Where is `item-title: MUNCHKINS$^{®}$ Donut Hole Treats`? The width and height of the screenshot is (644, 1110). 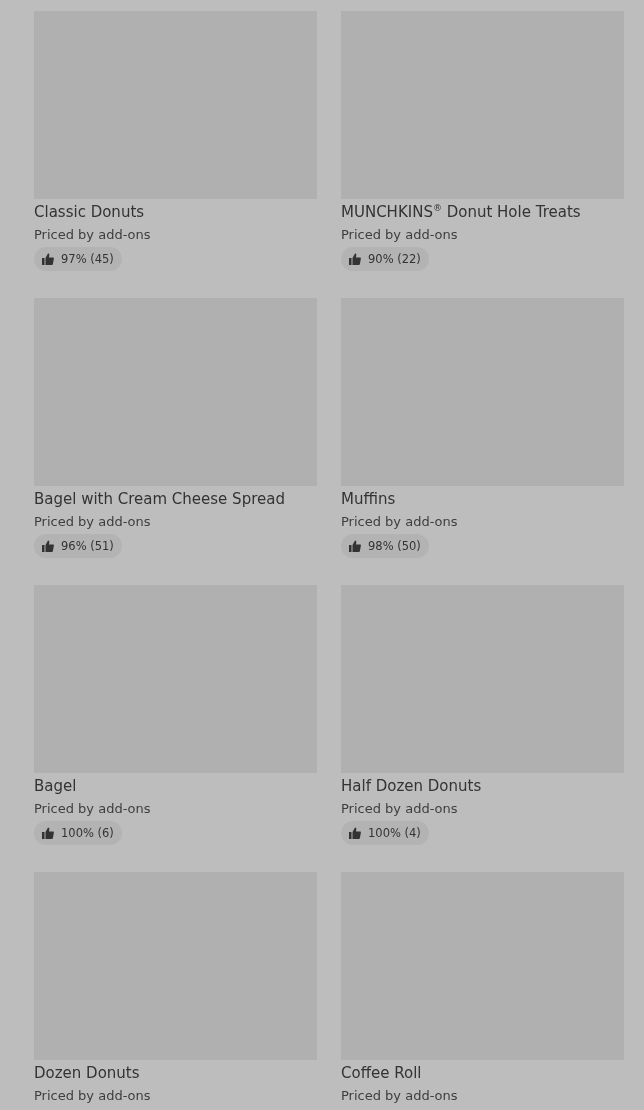
item-title: MUNCHKINS$^{®}$ Donut Hole Treats is located at coordinates (461, 212).